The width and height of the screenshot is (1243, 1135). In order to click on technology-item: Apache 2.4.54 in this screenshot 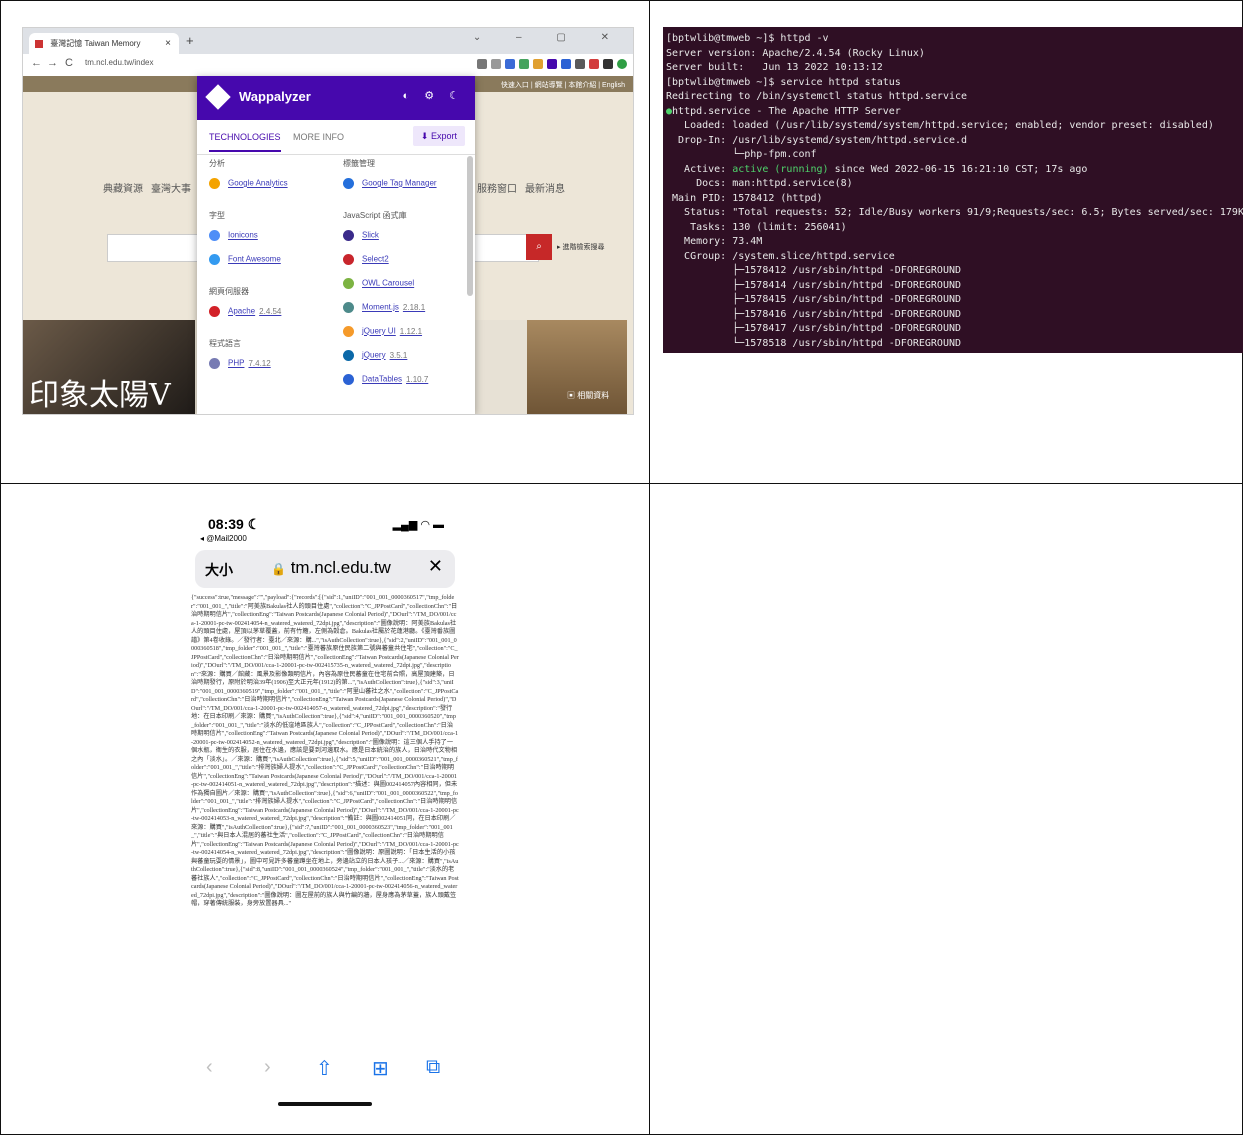, I will do `click(245, 311)`.